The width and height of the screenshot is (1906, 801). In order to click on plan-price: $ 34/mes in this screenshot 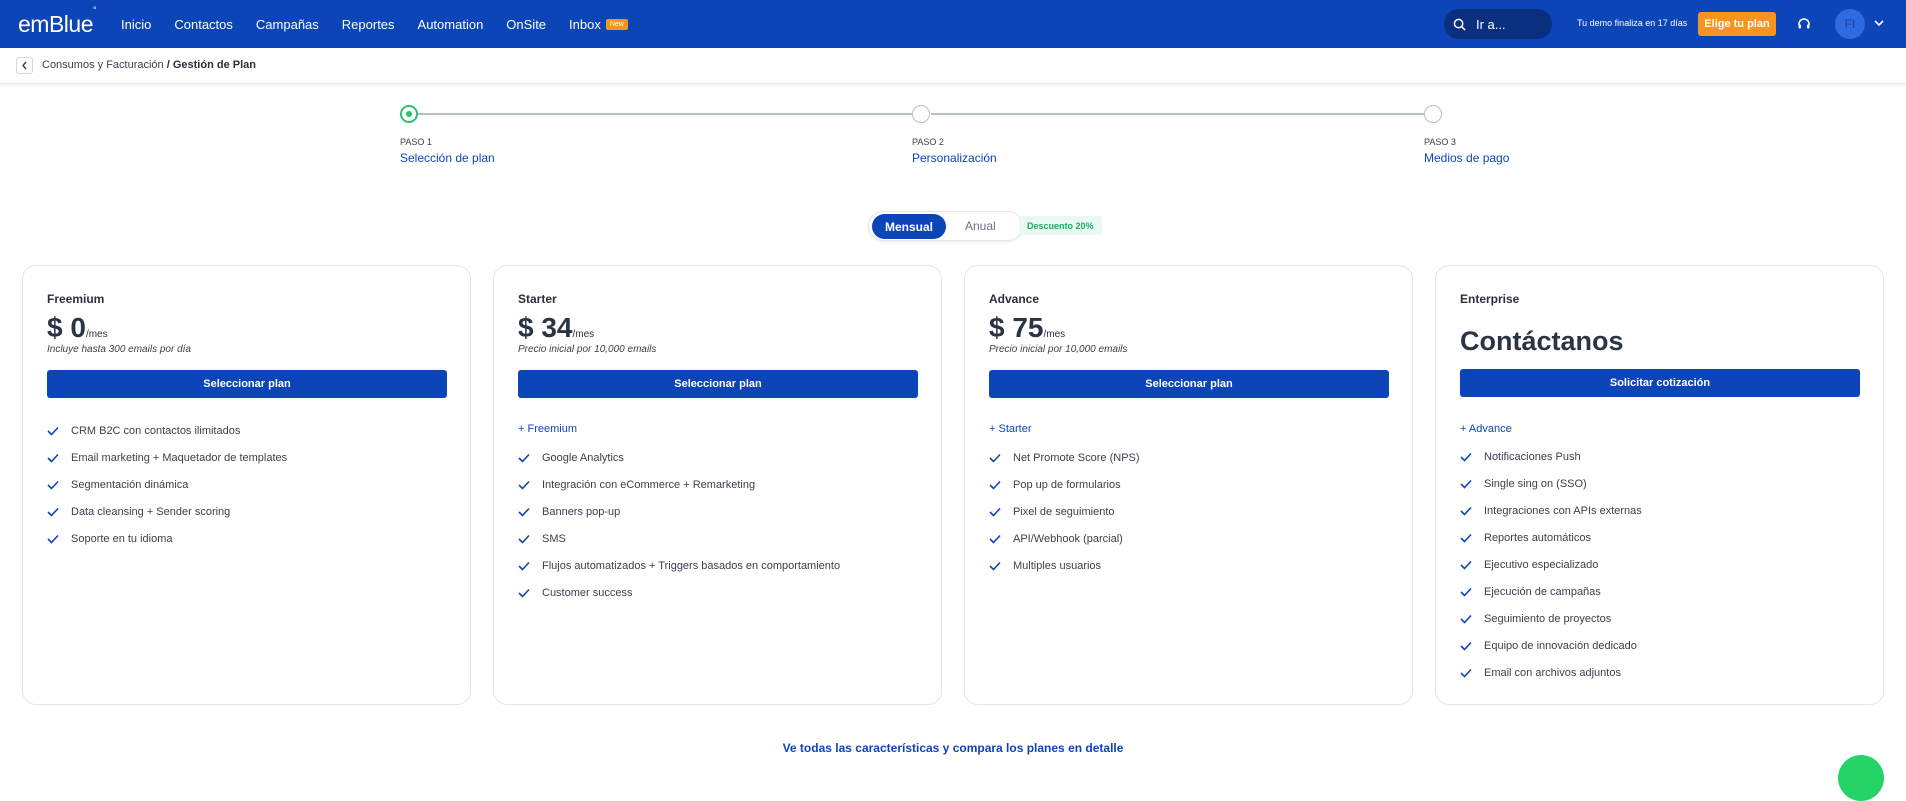, I will do `click(556, 328)`.